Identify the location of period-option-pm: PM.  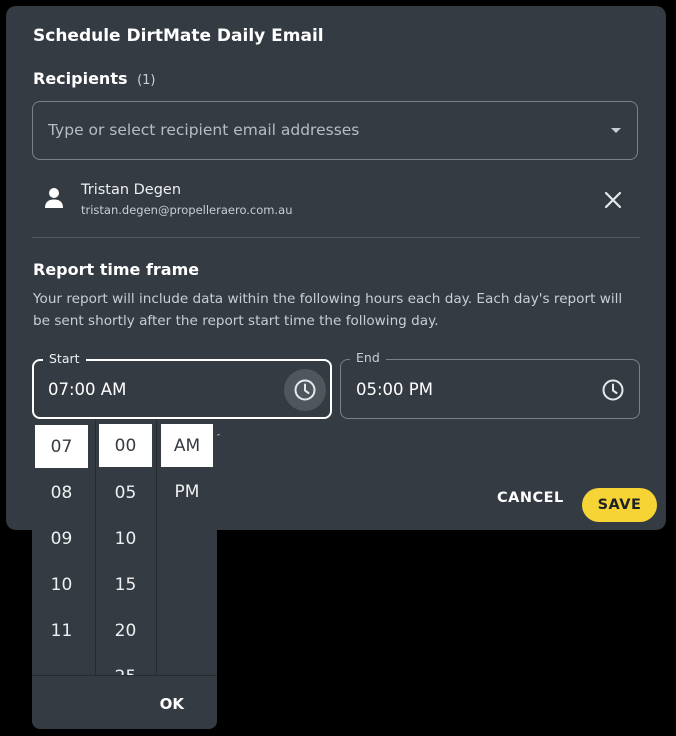
(187, 491).